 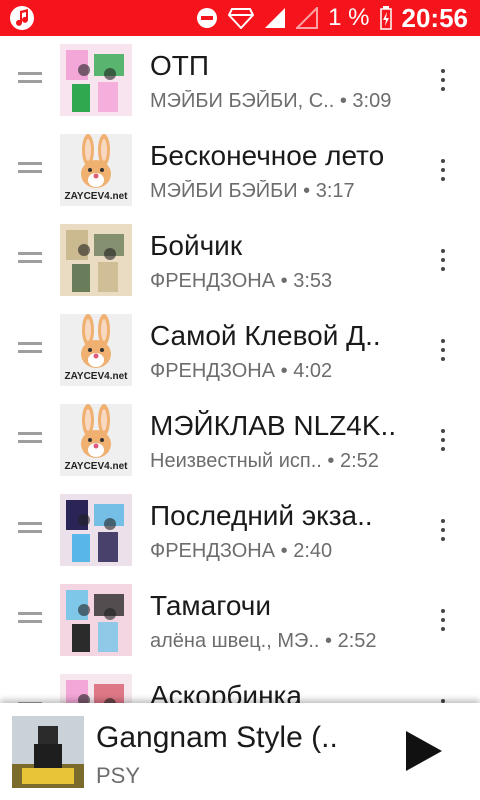 I want to click on track-title: Тамагочи, so click(x=211, y=605).